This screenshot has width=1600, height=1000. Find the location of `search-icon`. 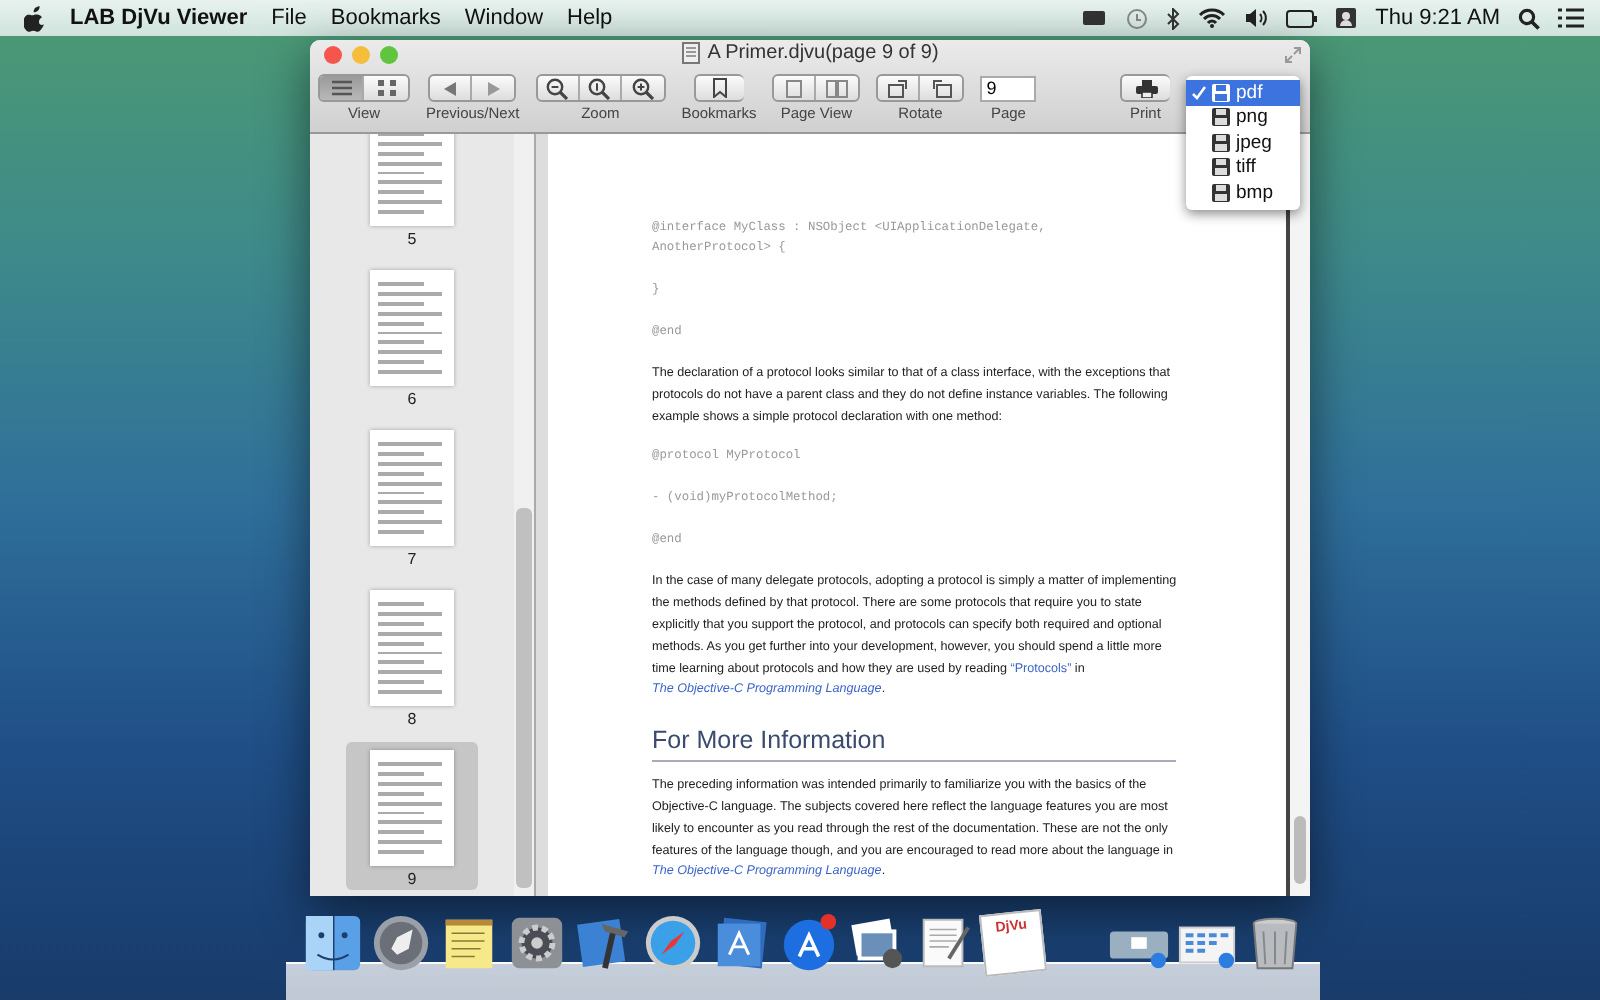

search-icon is located at coordinates (1529, 18).